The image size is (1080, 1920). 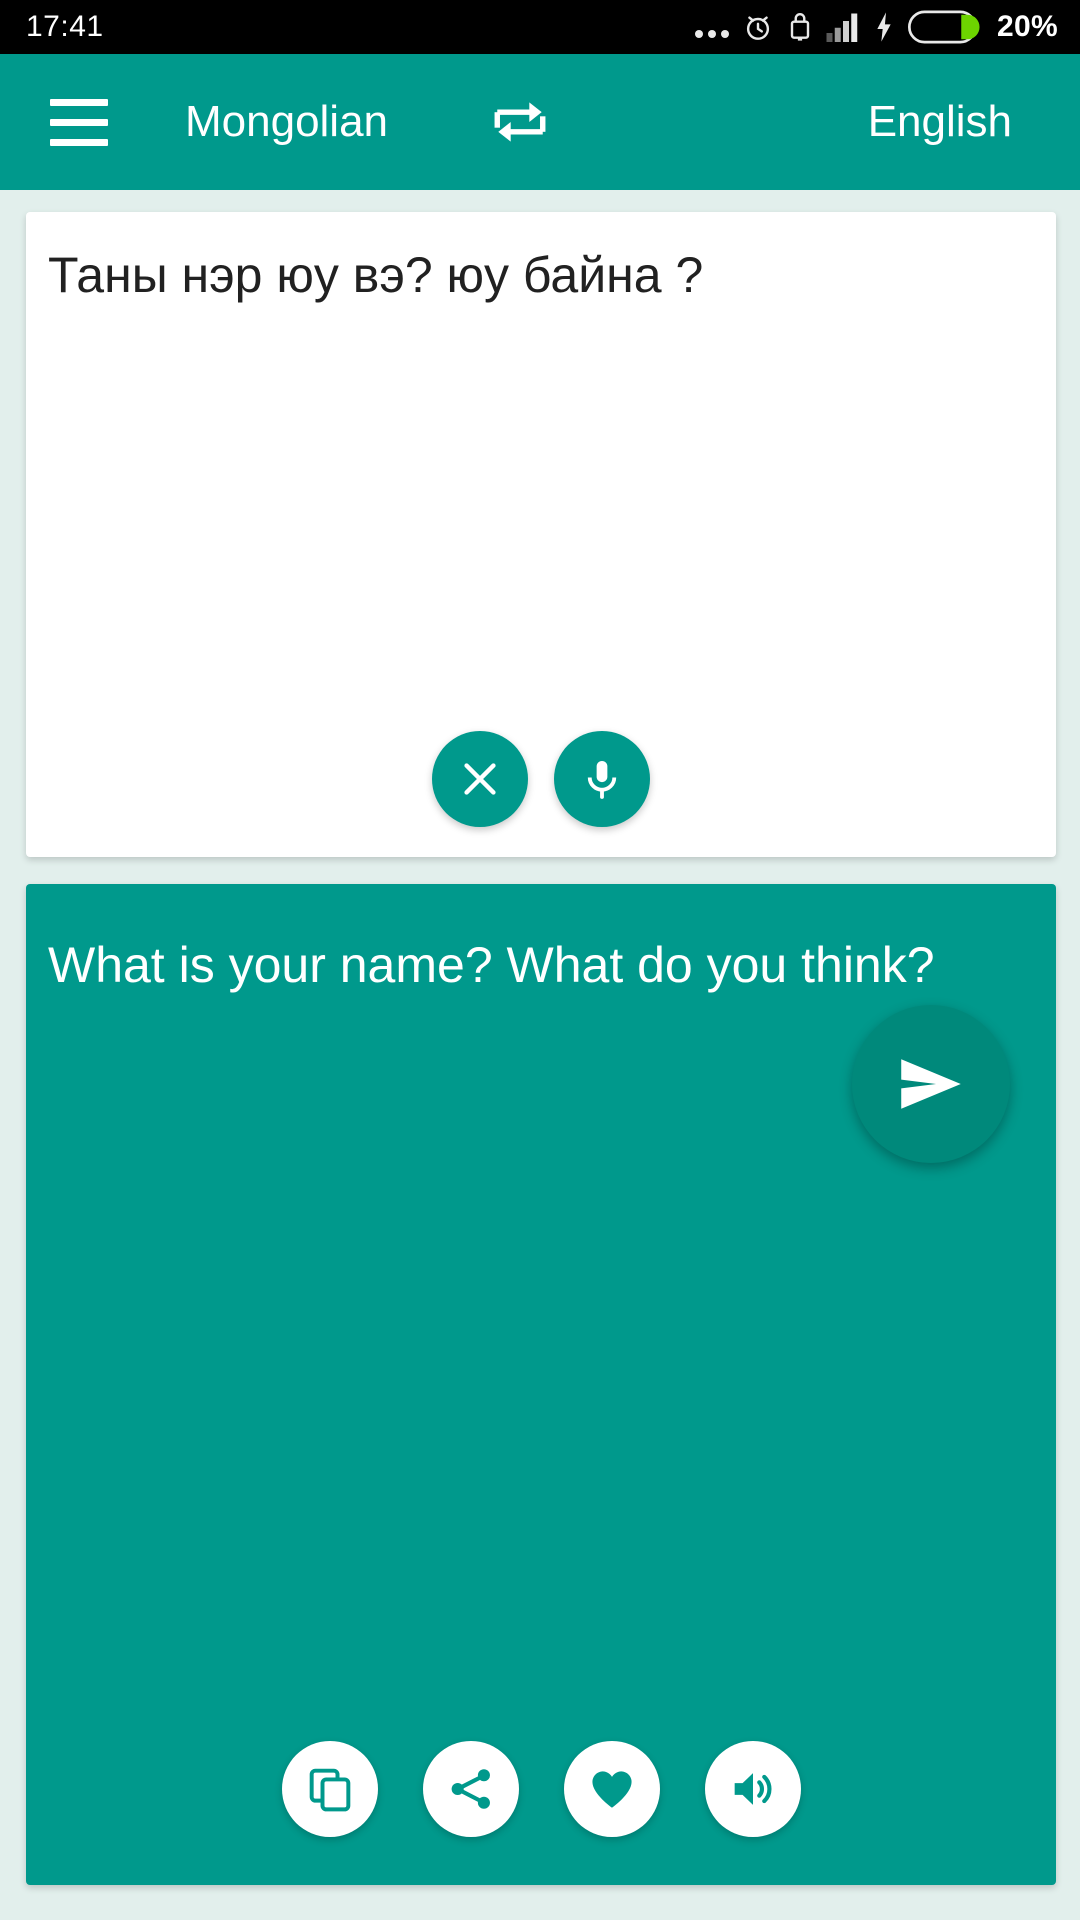 I want to click on send-icon, so click(x=931, y=1084).